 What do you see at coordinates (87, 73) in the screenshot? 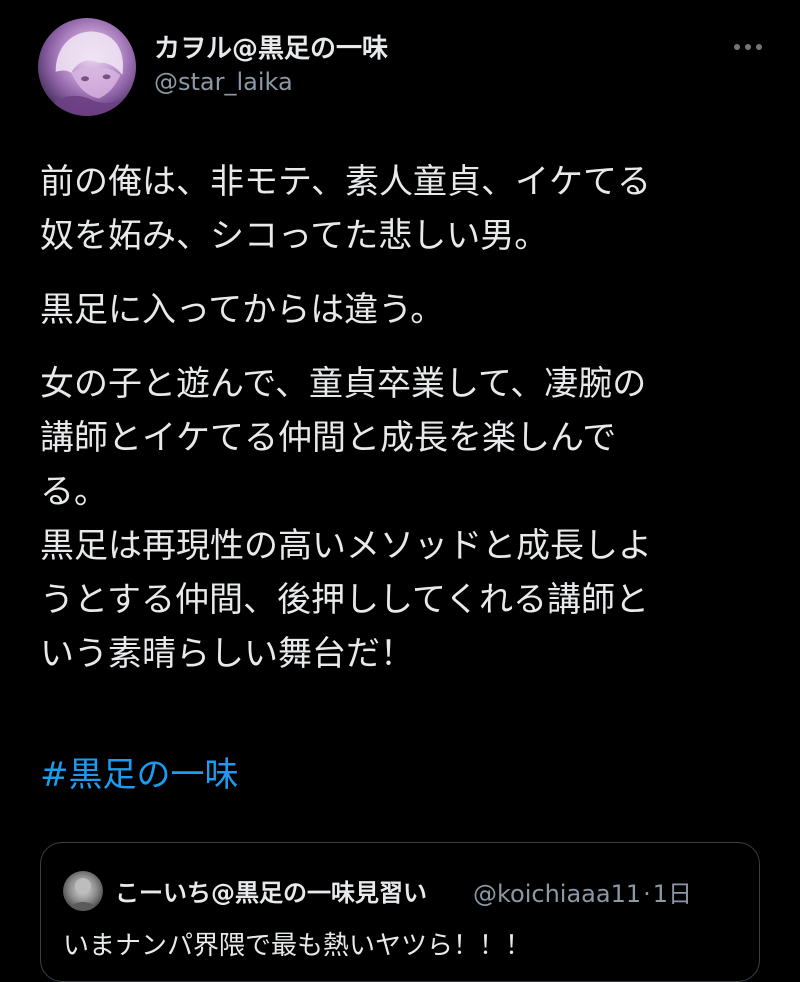
I see `avatar-image` at bounding box center [87, 73].